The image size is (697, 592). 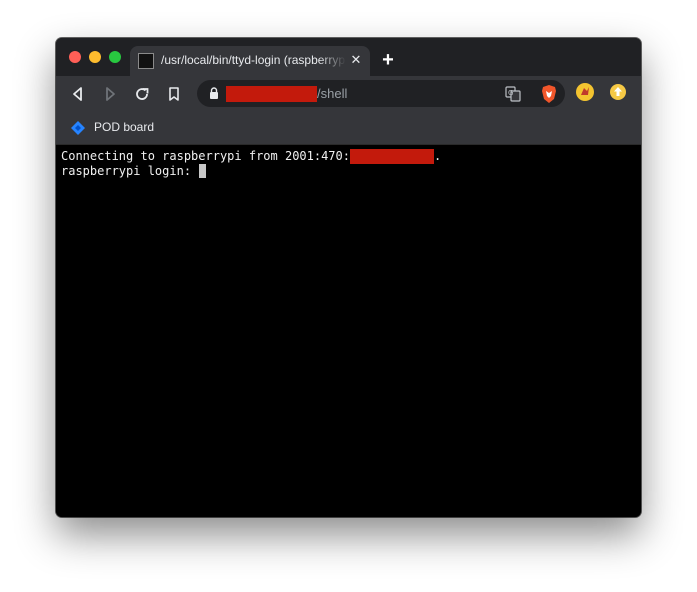 What do you see at coordinates (78, 94) in the screenshot?
I see `back-arrow-icon` at bounding box center [78, 94].